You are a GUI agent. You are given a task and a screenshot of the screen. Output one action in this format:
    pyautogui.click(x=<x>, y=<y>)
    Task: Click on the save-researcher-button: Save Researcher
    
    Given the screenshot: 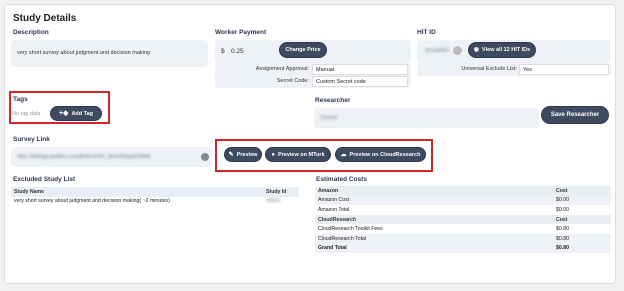 What is the action you would take?
    pyautogui.click(x=575, y=115)
    